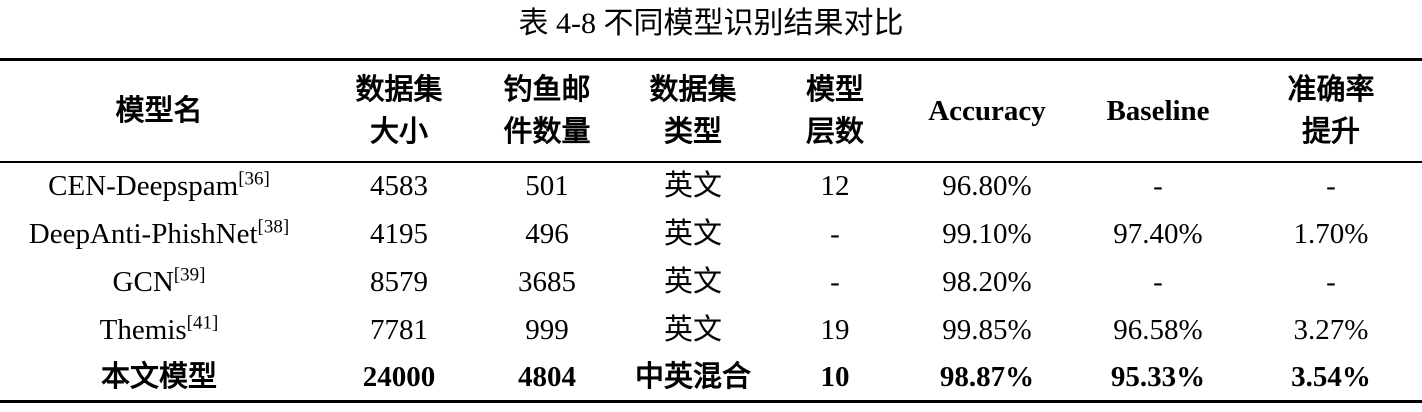  What do you see at coordinates (159, 232) in the screenshot?
I see `cell-model: DeepAnti-PhishNet[38]` at bounding box center [159, 232].